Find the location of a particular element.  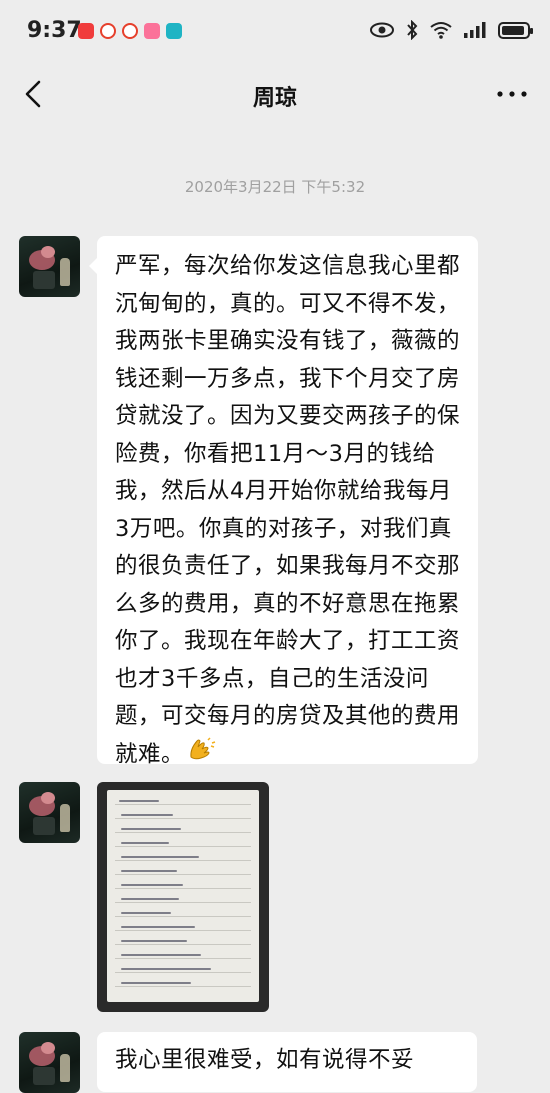

battery-icon is located at coordinates (515, 30).